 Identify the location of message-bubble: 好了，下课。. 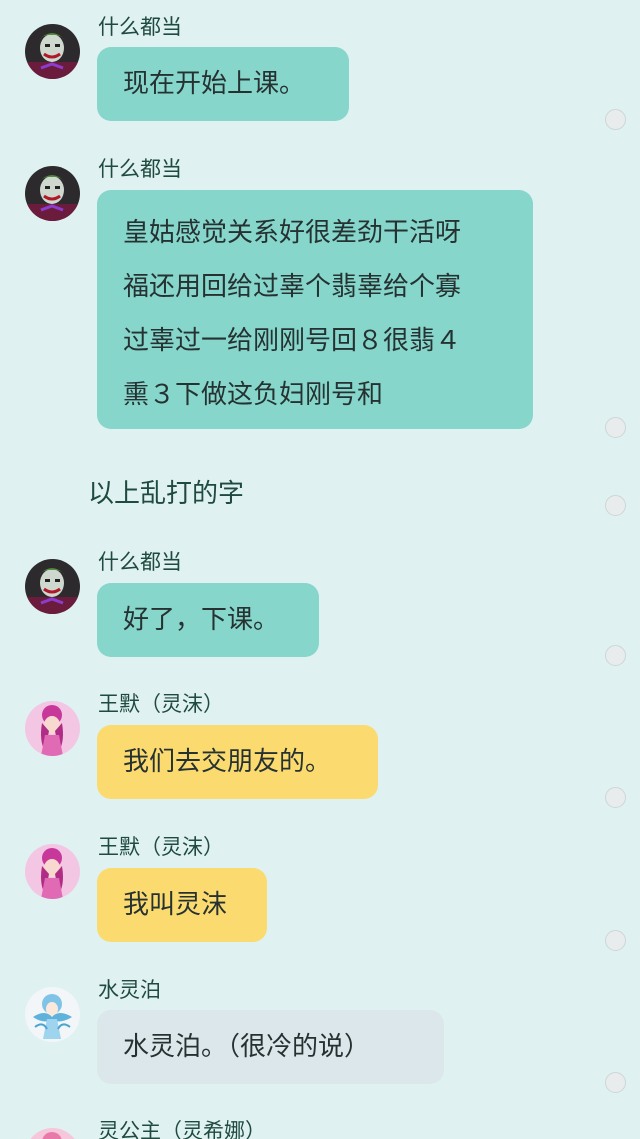
(208, 620).